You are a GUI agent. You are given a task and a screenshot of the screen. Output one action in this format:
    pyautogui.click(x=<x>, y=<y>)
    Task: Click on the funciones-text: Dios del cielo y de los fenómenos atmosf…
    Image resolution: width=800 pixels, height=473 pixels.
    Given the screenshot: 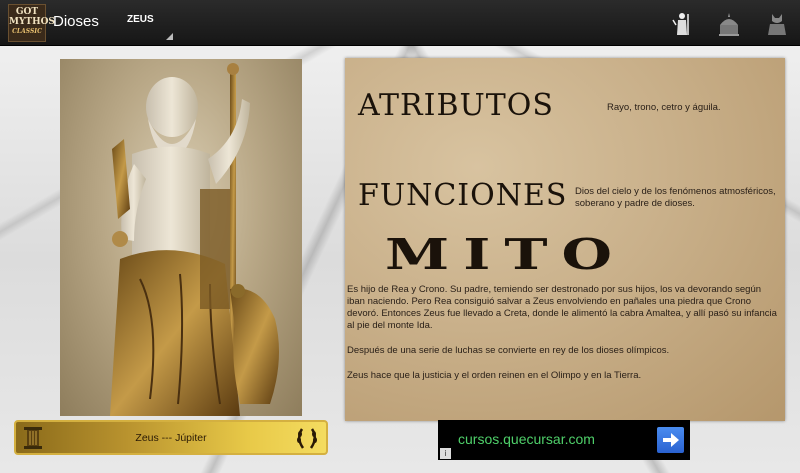 What is the action you would take?
    pyautogui.click(x=675, y=197)
    